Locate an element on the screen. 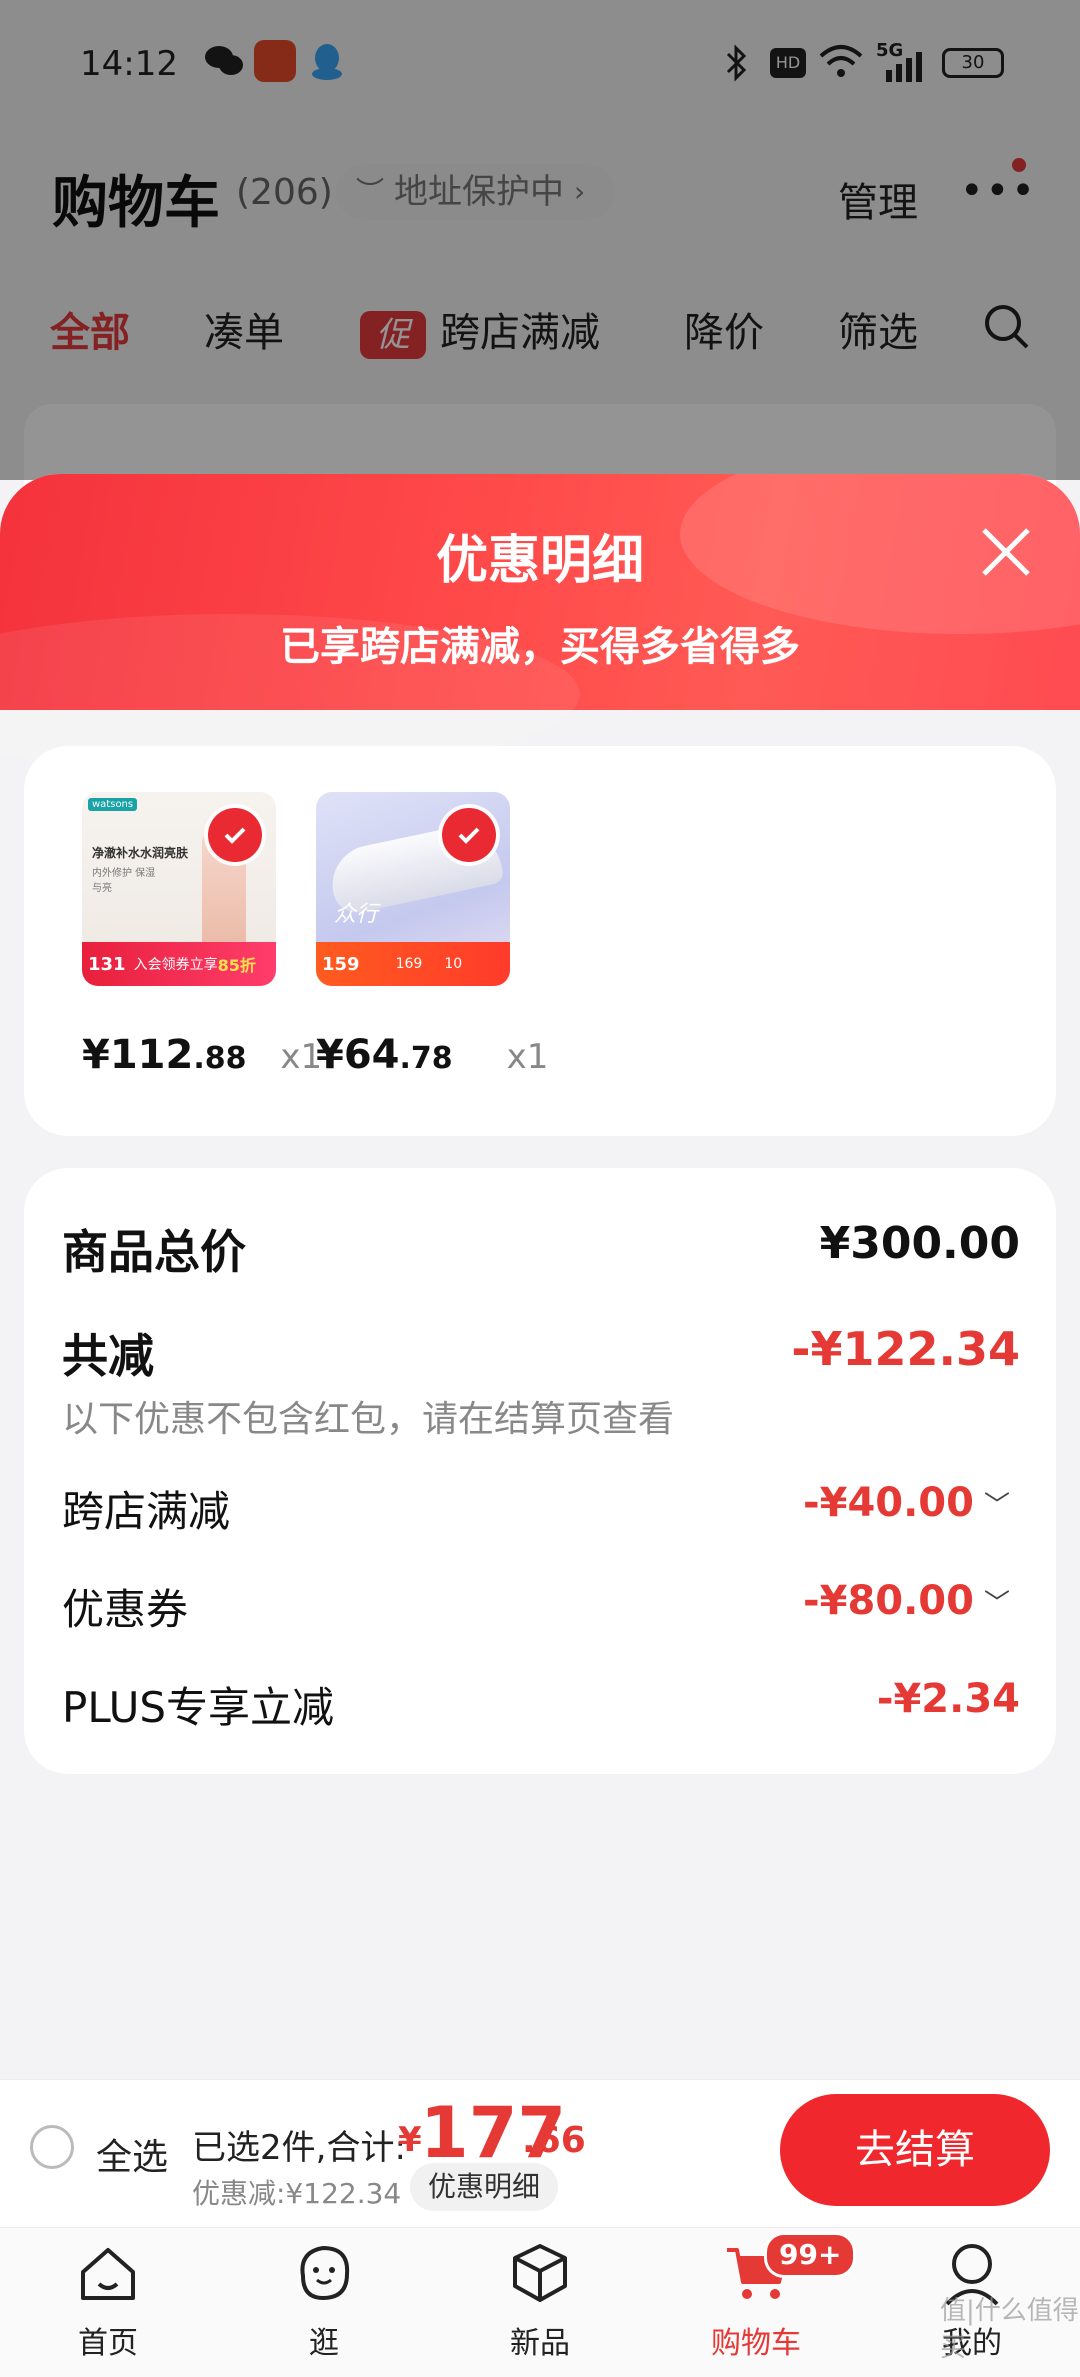 This screenshot has width=1080, height=2377. cart-count-badge: 99+ is located at coordinates (810, 2255).